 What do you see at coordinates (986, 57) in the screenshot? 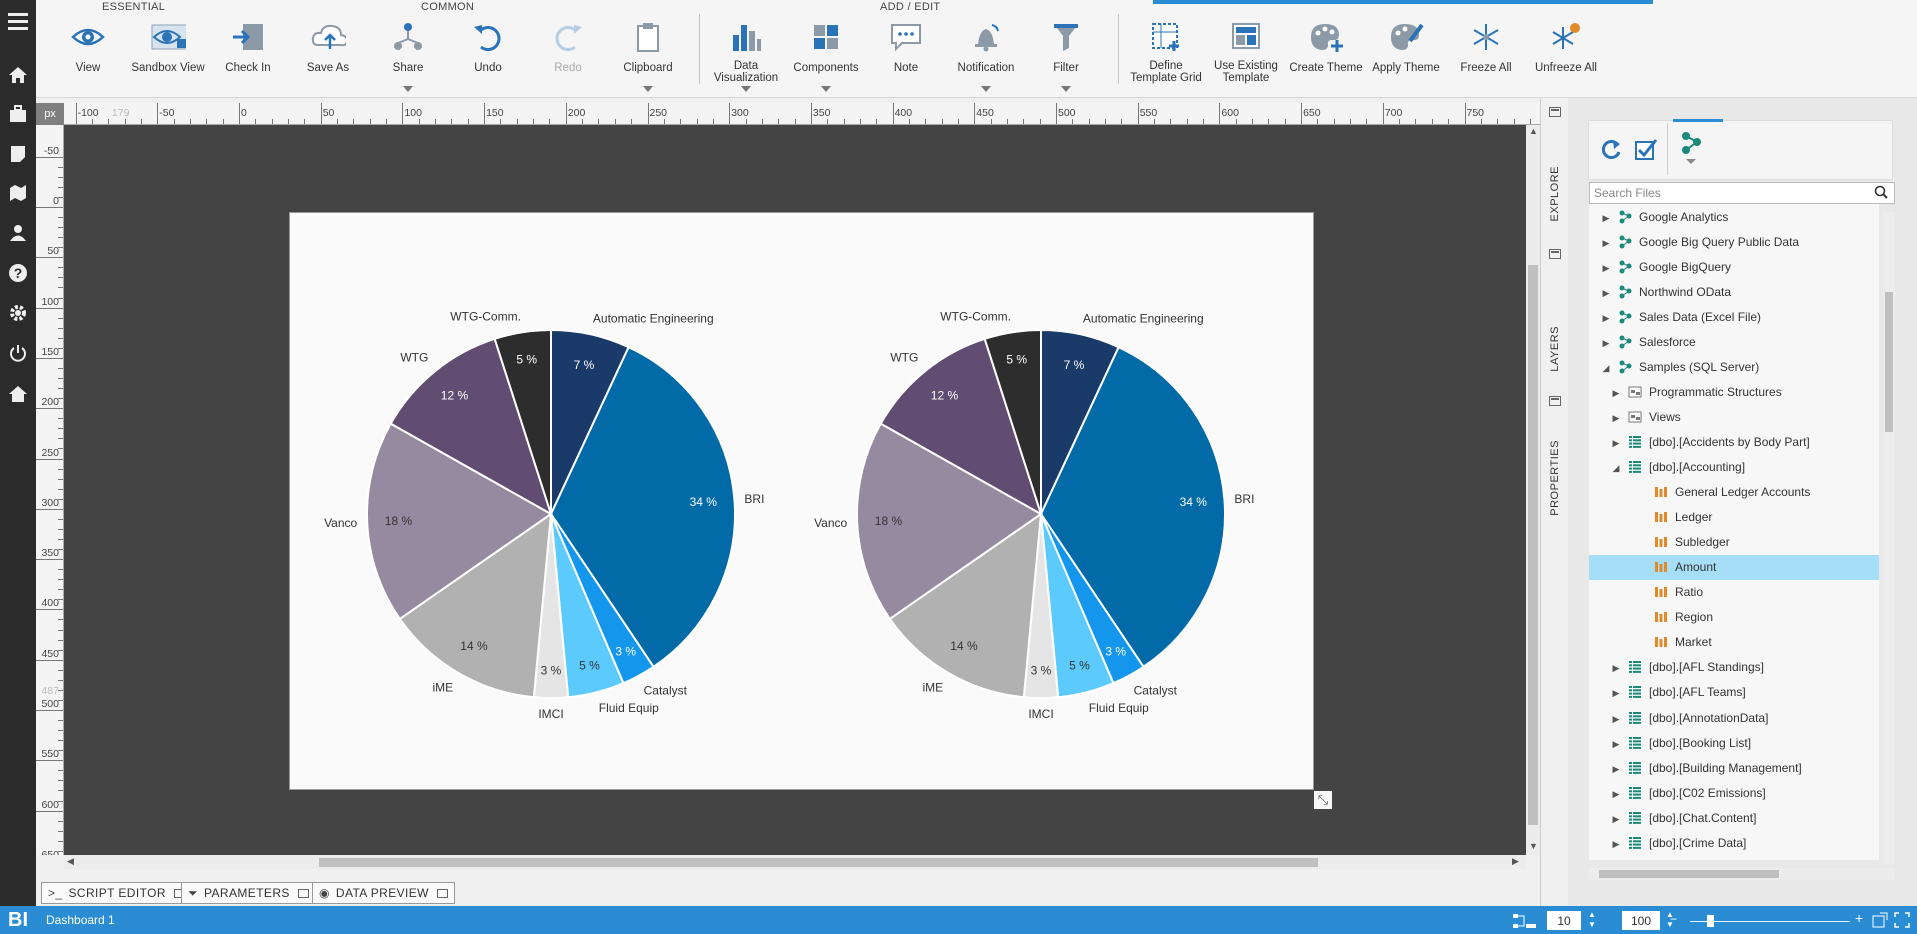
I see `notification-button: Notification` at bounding box center [986, 57].